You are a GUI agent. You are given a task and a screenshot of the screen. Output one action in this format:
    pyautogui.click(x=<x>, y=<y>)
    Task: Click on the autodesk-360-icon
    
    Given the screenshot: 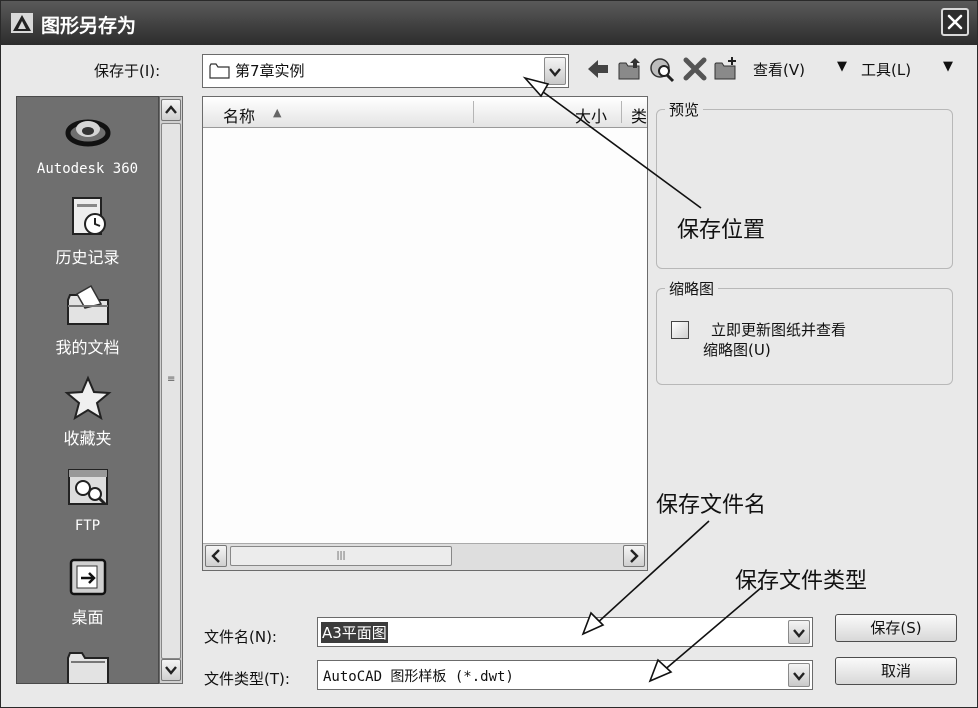 What is the action you would take?
    pyautogui.click(x=87, y=133)
    